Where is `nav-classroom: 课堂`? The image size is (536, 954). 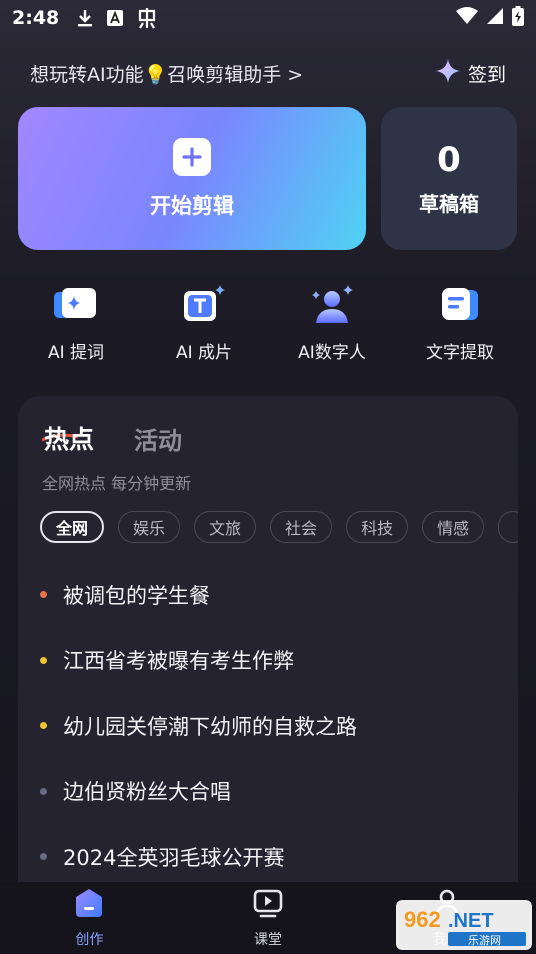
nav-classroom: 课堂 is located at coordinates (268, 918).